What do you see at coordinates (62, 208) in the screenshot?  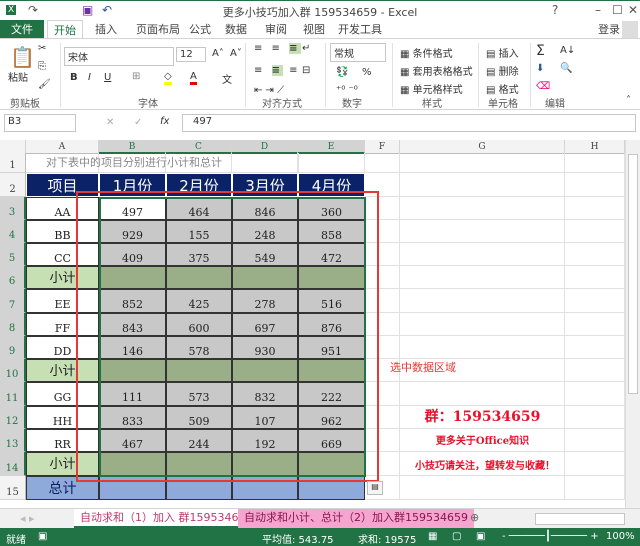 I see `row-label-cell: AA` at bounding box center [62, 208].